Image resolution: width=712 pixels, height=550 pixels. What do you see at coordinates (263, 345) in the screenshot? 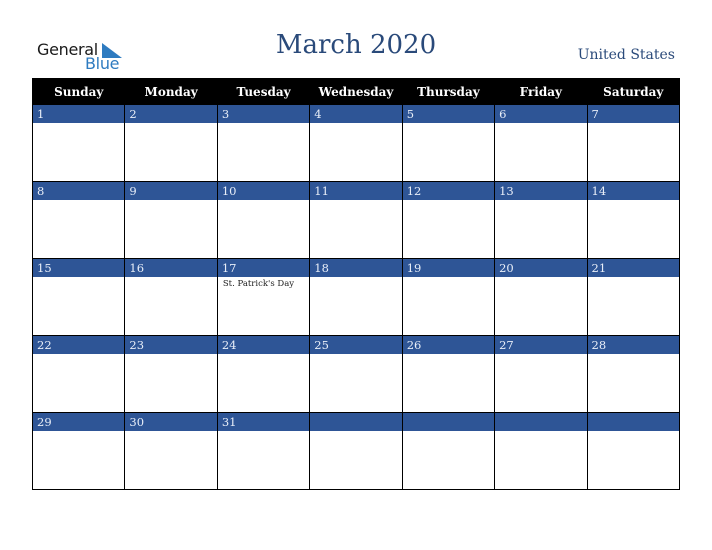
I see `day-number: 24` at bounding box center [263, 345].